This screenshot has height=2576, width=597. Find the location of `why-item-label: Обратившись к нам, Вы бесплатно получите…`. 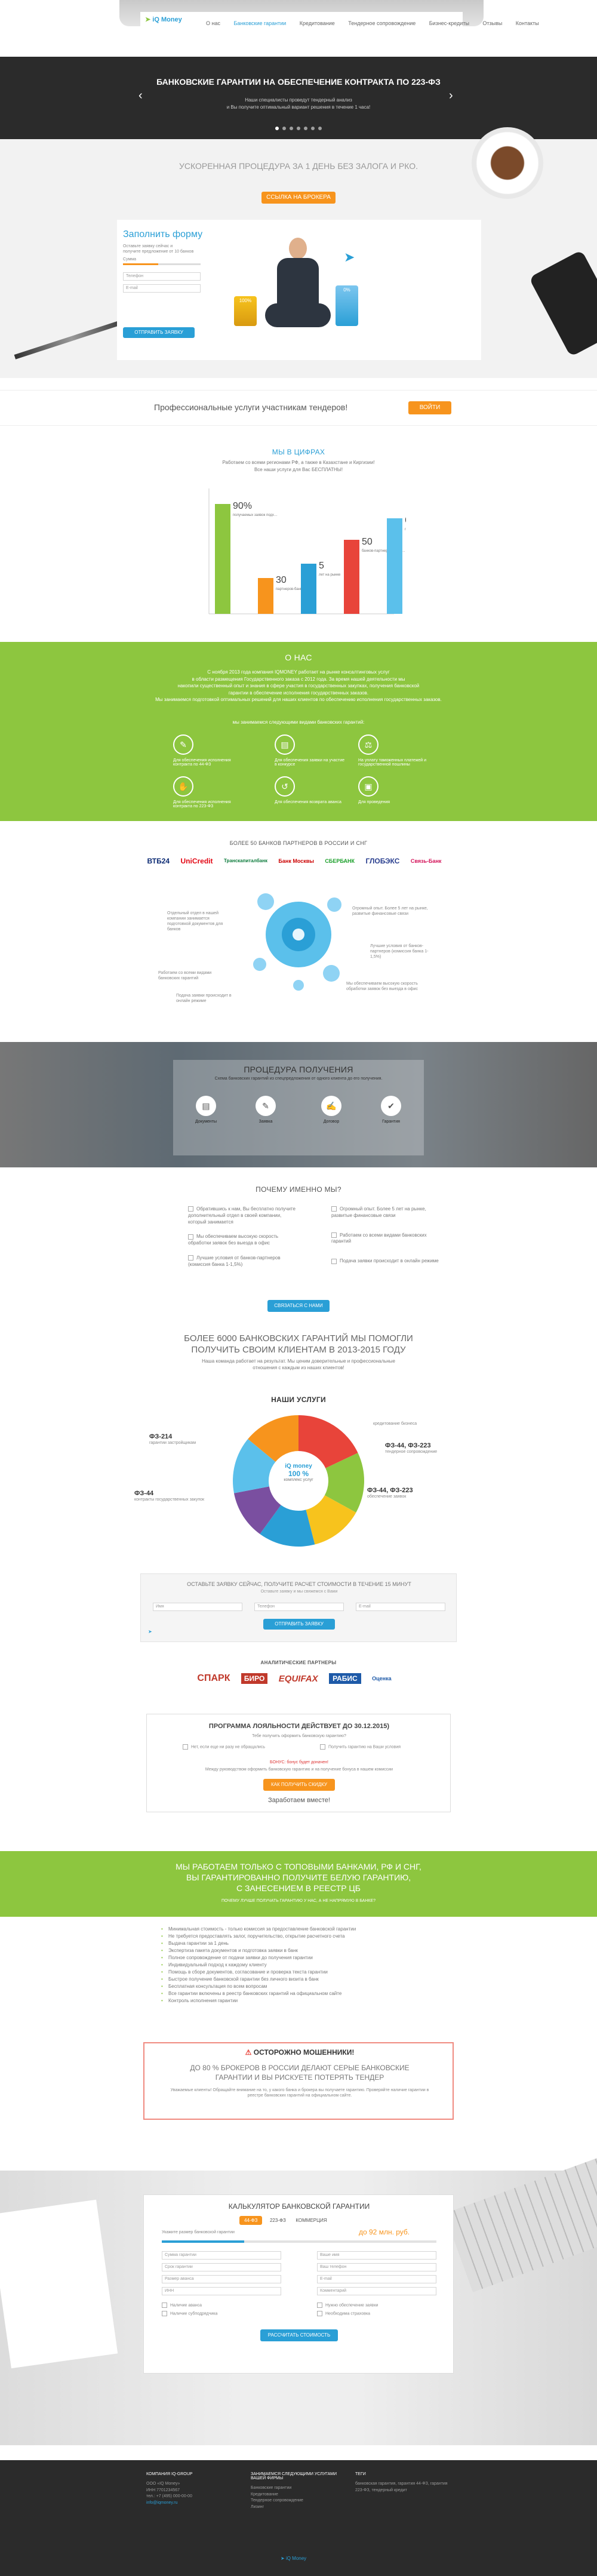

why-item-label: Обратившись к нам, Вы бесплатно получите… is located at coordinates (242, 1215).